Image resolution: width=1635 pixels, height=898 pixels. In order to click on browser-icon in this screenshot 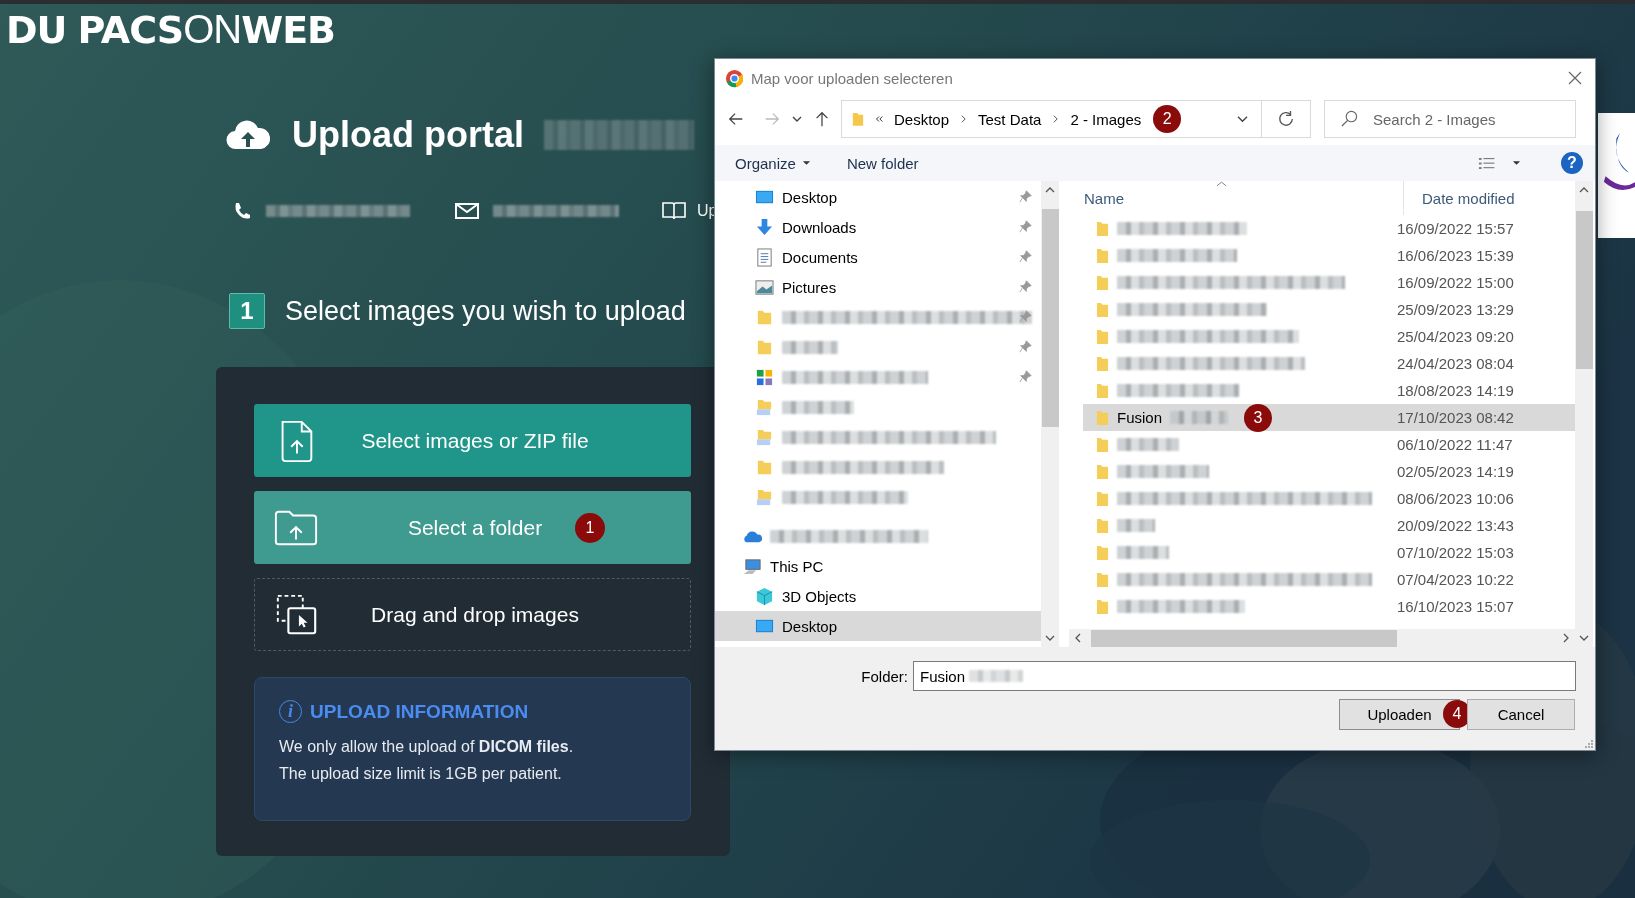, I will do `click(734, 78)`.